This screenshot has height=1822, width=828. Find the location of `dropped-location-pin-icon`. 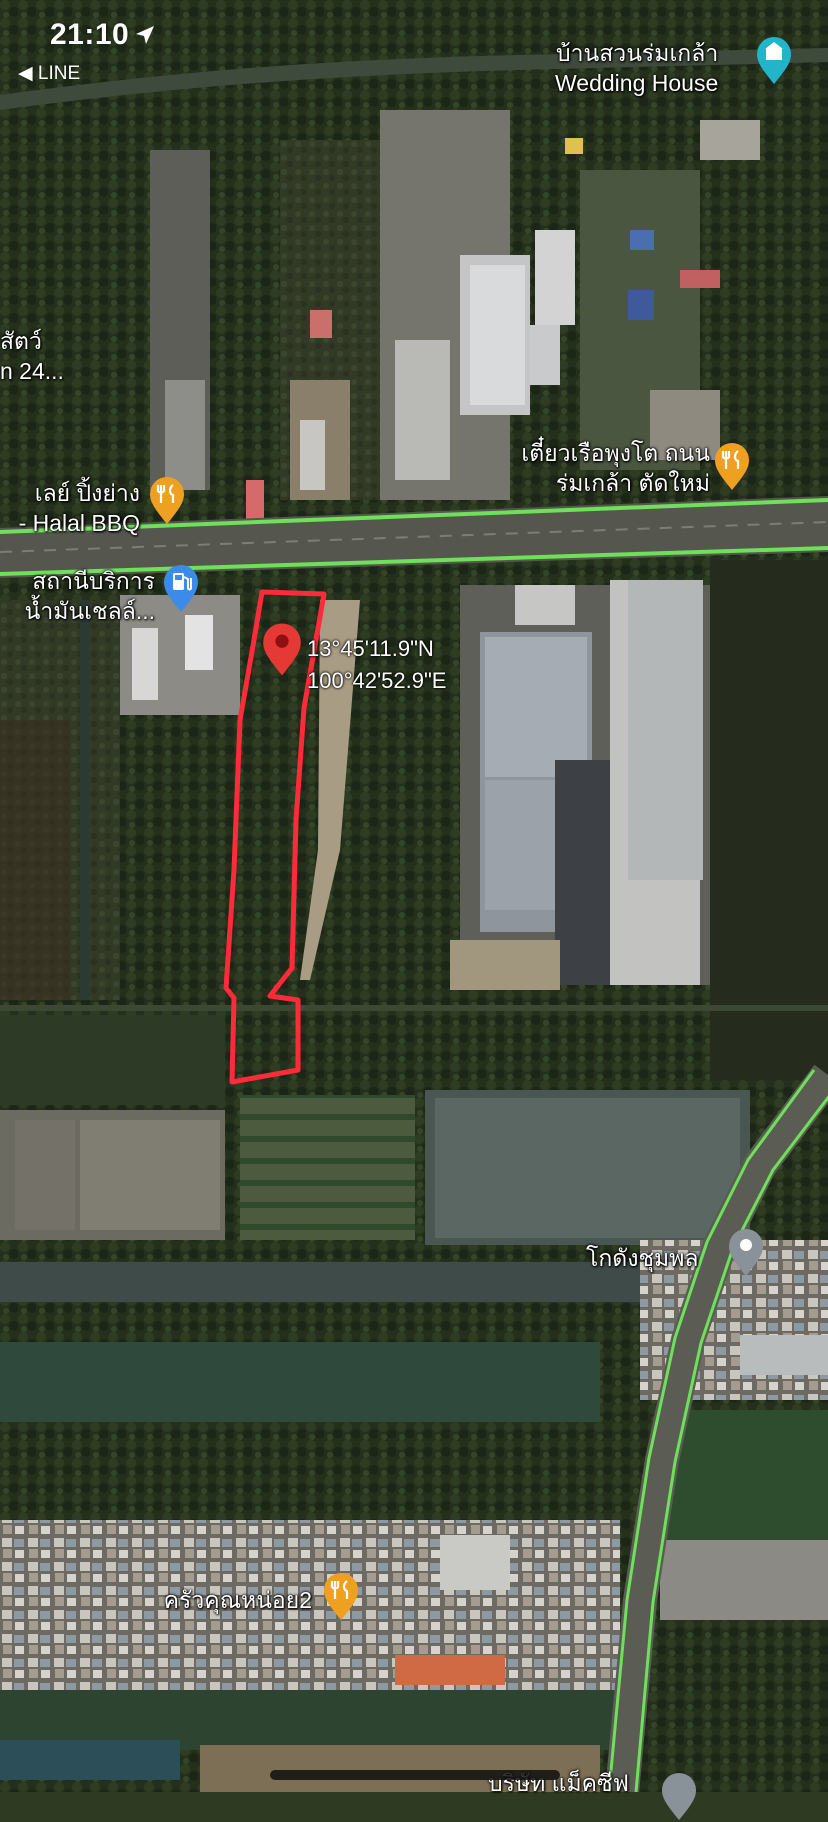

dropped-location-pin-icon is located at coordinates (282, 650).